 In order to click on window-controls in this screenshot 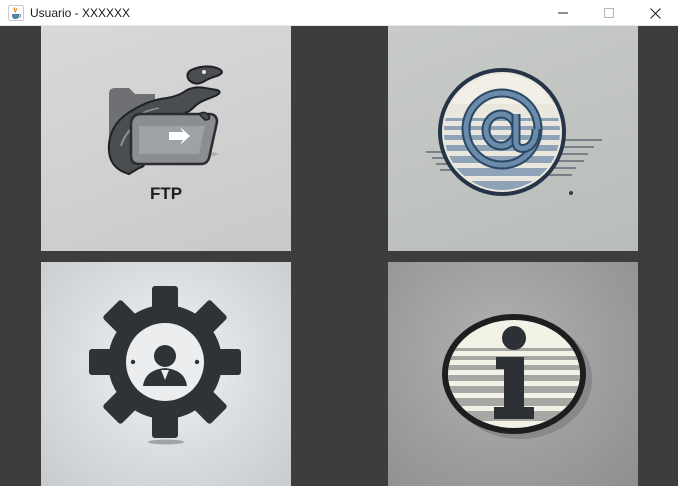, I will do `click(609, 13)`.